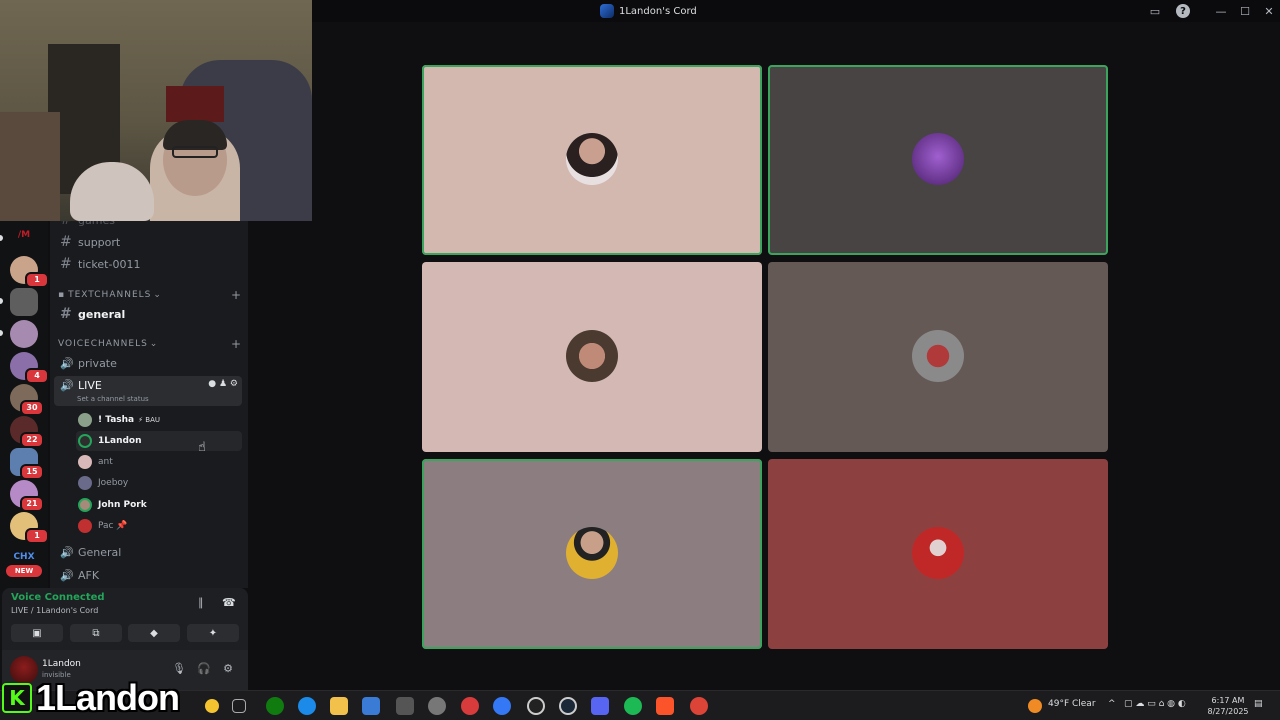 Image resolution: width=1280 pixels, height=720 pixels. What do you see at coordinates (1035, 706) in the screenshot?
I see `weather-icon` at bounding box center [1035, 706].